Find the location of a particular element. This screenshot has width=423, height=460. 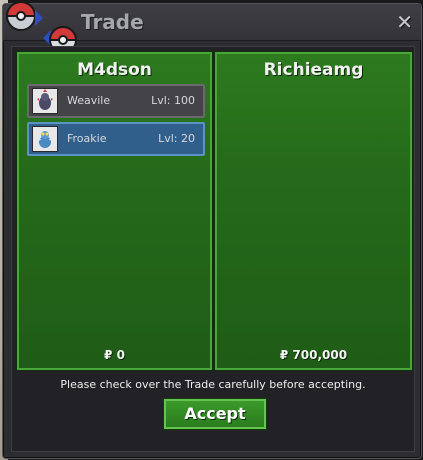

weavile-sprite-icon is located at coordinates (45, 101).